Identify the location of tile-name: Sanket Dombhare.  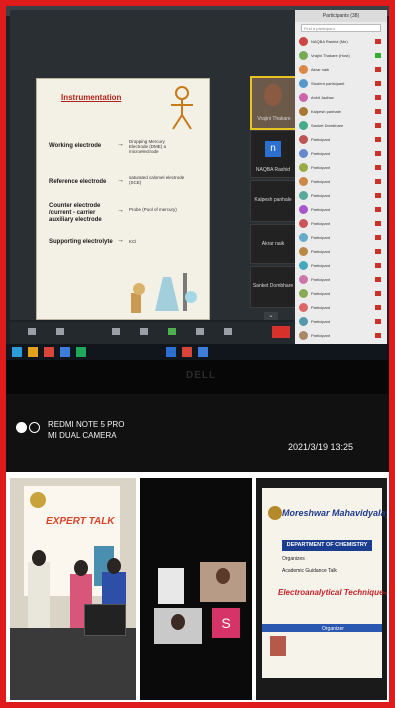
(273, 286).